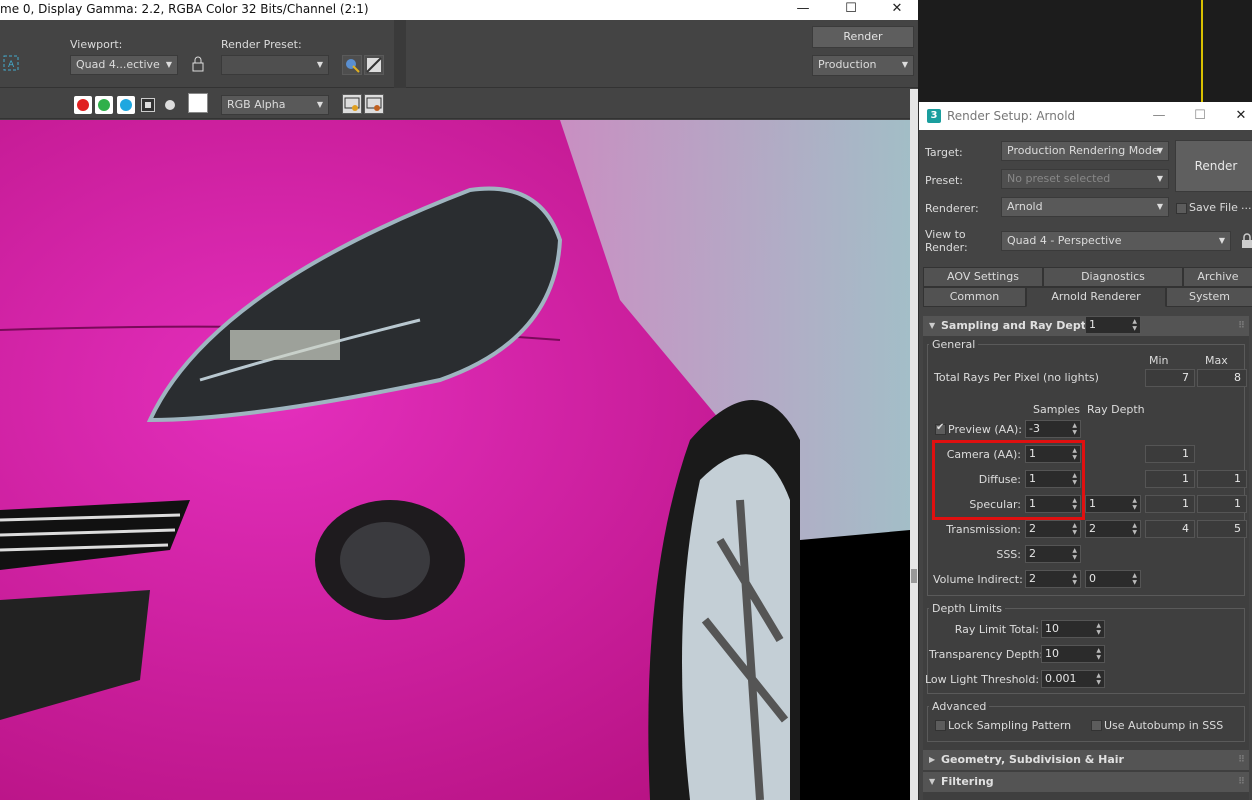 The height and width of the screenshot is (800, 1252). Describe the element at coordinates (1053, 529) in the screenshot. I see `transmission-samples-spinner: 2 ▲ ▼` at that location.